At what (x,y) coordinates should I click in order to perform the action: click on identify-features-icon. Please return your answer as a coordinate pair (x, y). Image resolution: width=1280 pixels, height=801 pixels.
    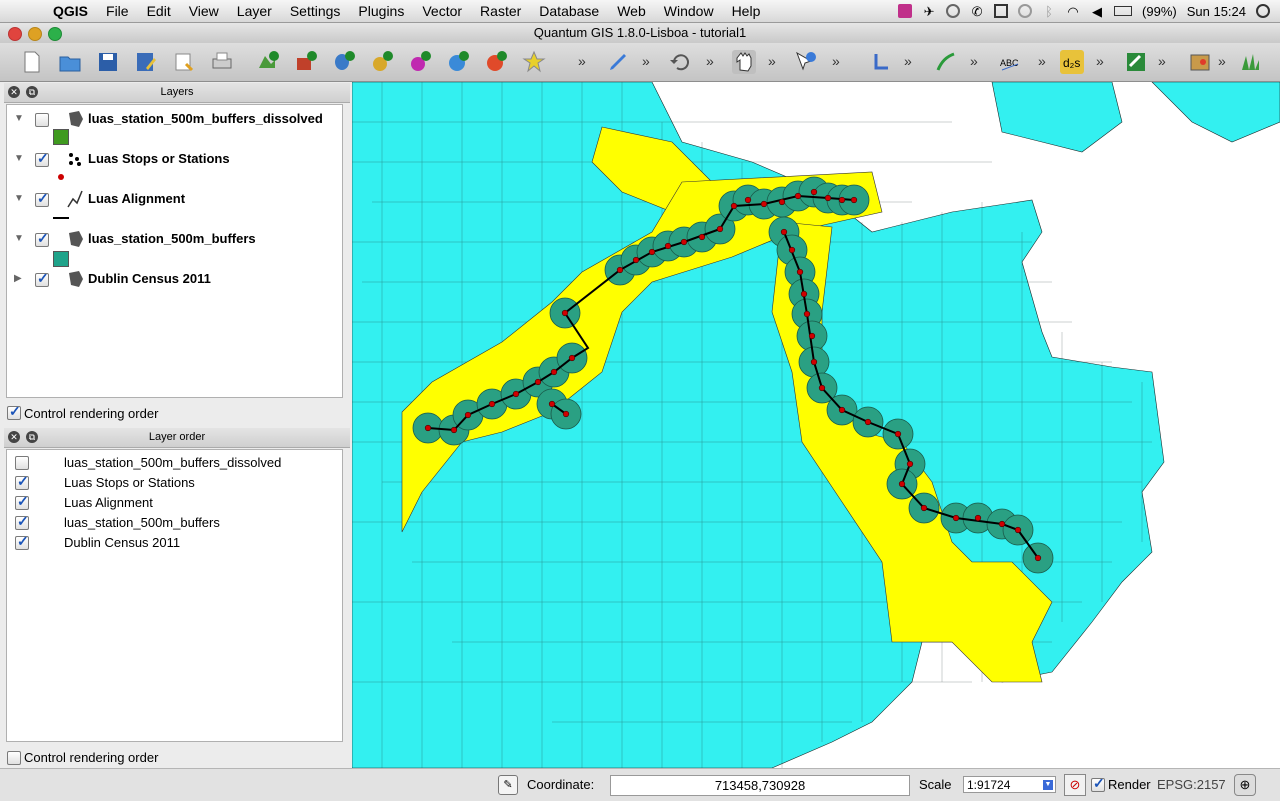
    Looking at the image, I should click on (806, 62).